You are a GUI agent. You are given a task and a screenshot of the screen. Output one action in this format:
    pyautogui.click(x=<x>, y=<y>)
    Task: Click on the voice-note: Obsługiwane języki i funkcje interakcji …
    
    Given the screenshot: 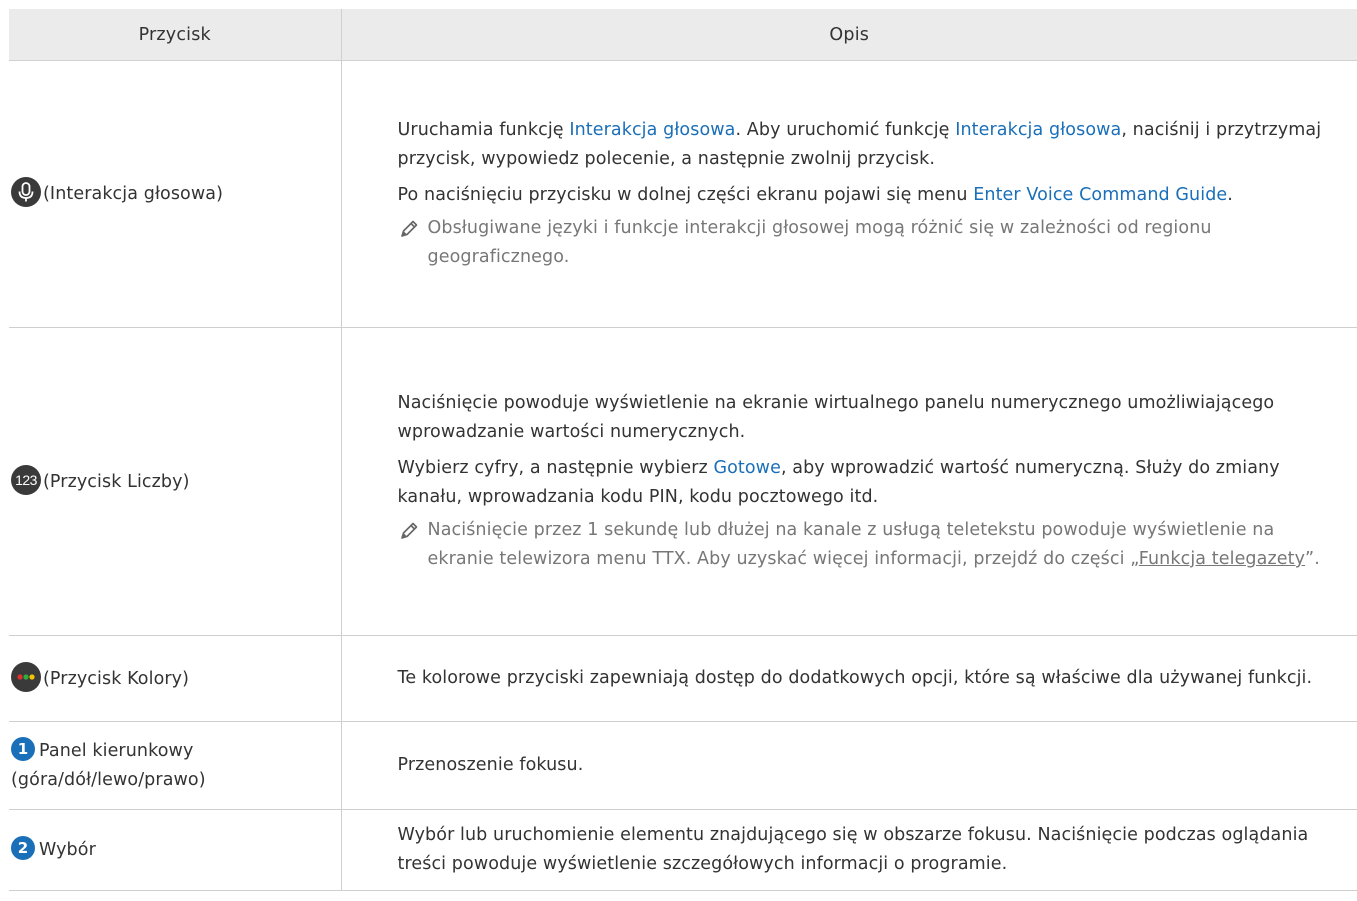 What is the action you would take?
    pyautogui.click(x=869, y=243)
    